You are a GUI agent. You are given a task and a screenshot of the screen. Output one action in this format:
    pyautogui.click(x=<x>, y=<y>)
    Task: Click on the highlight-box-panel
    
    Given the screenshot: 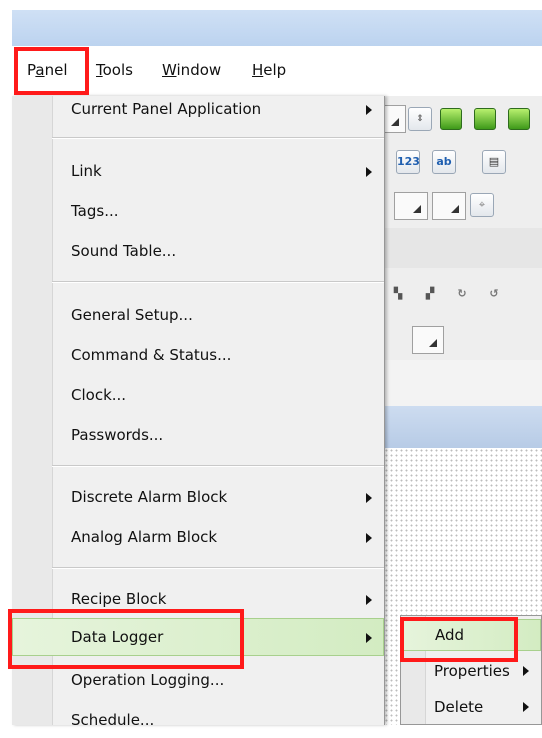 What is the action you would take?
    pyautogui.click(x=51, y=71)
    